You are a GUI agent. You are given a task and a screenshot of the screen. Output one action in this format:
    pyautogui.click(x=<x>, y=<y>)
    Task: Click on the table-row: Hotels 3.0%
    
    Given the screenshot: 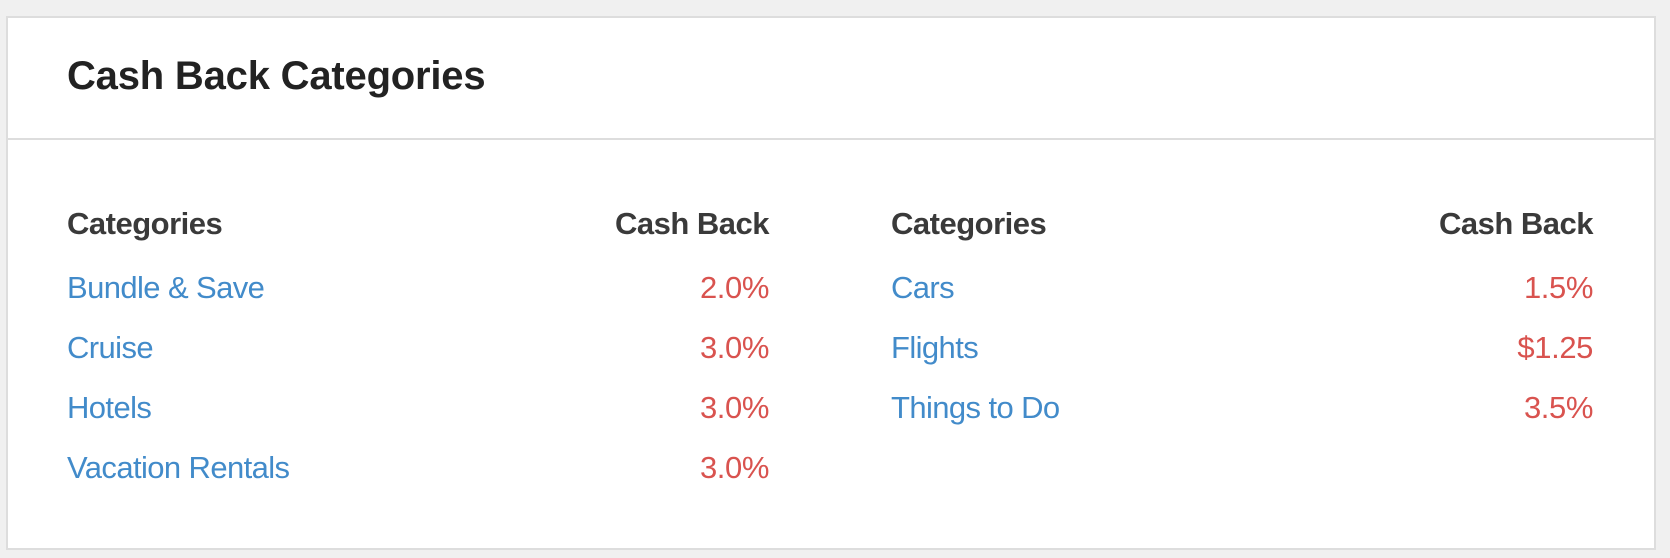 What is the action you would take?
    pyautogui.click(x=418, y=408)
    